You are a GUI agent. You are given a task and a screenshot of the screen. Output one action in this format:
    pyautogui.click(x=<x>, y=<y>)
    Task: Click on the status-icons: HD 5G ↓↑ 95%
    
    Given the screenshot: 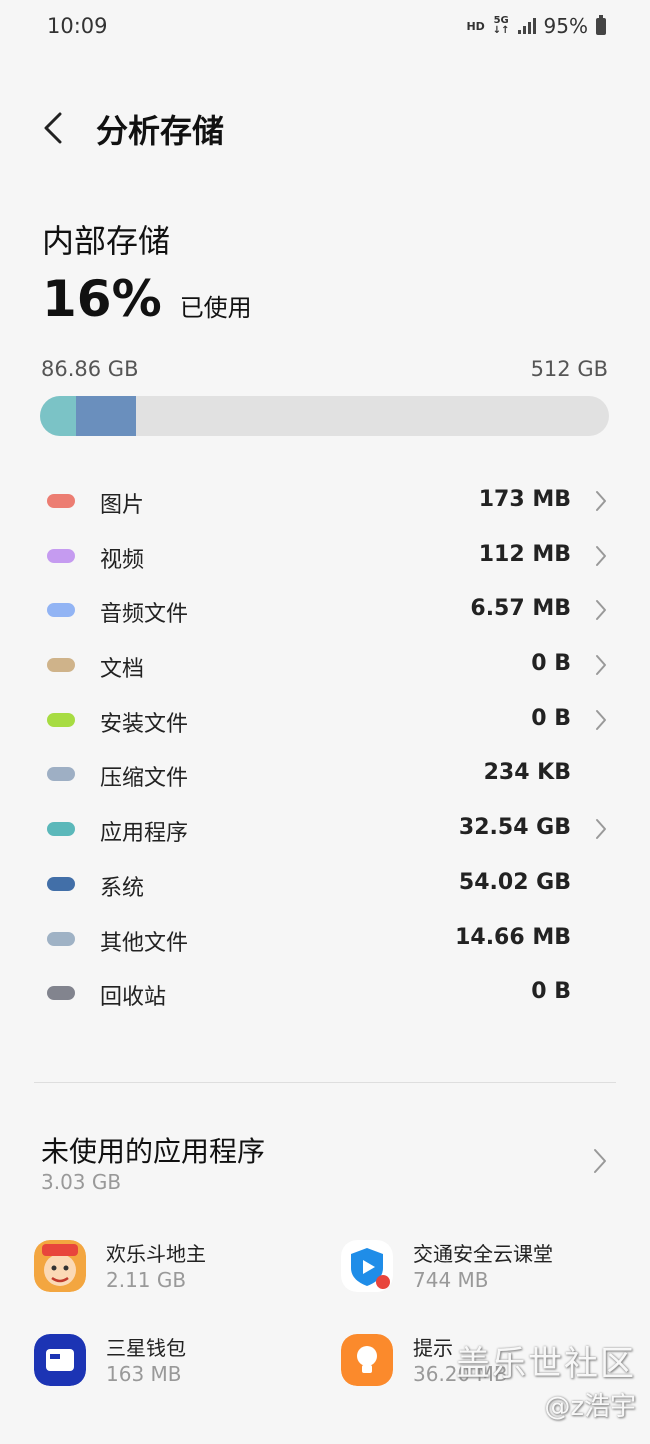 What is the action you would take?
    pyautogui.click(x=536, y=26)
    